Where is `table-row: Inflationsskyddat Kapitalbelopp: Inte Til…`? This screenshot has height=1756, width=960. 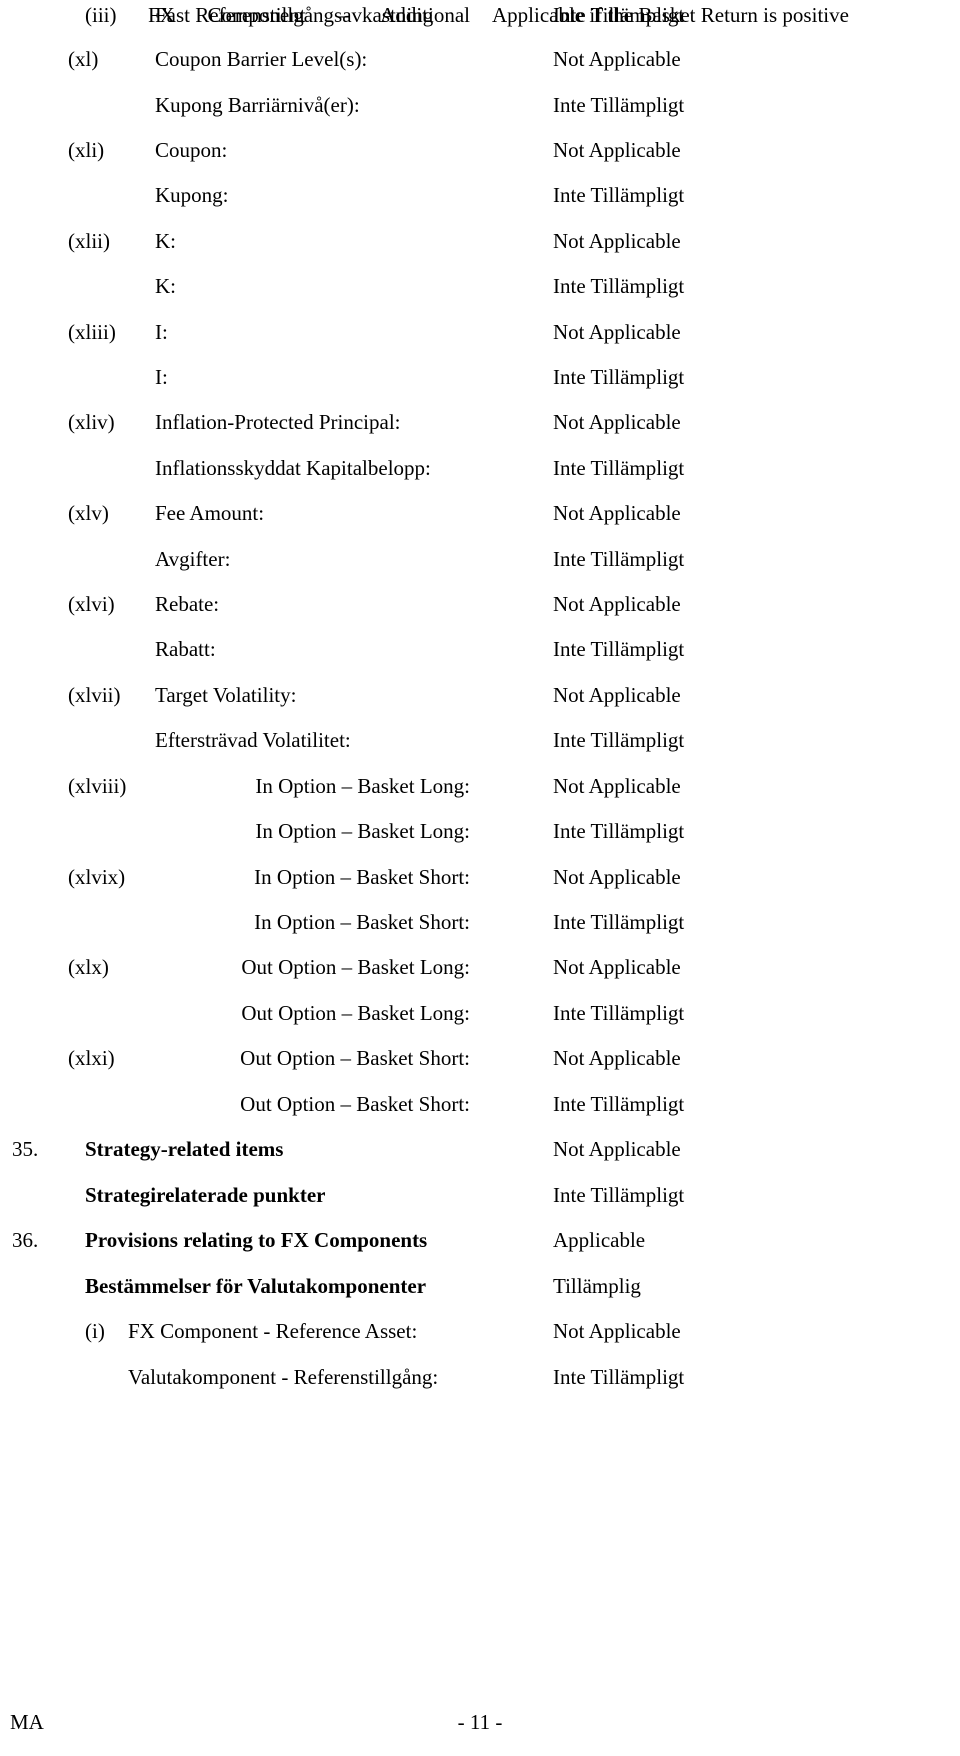 table-row: Inflationsskyddat Kapitalbelopp: Inte Til… is located at coordinates (480, 470).